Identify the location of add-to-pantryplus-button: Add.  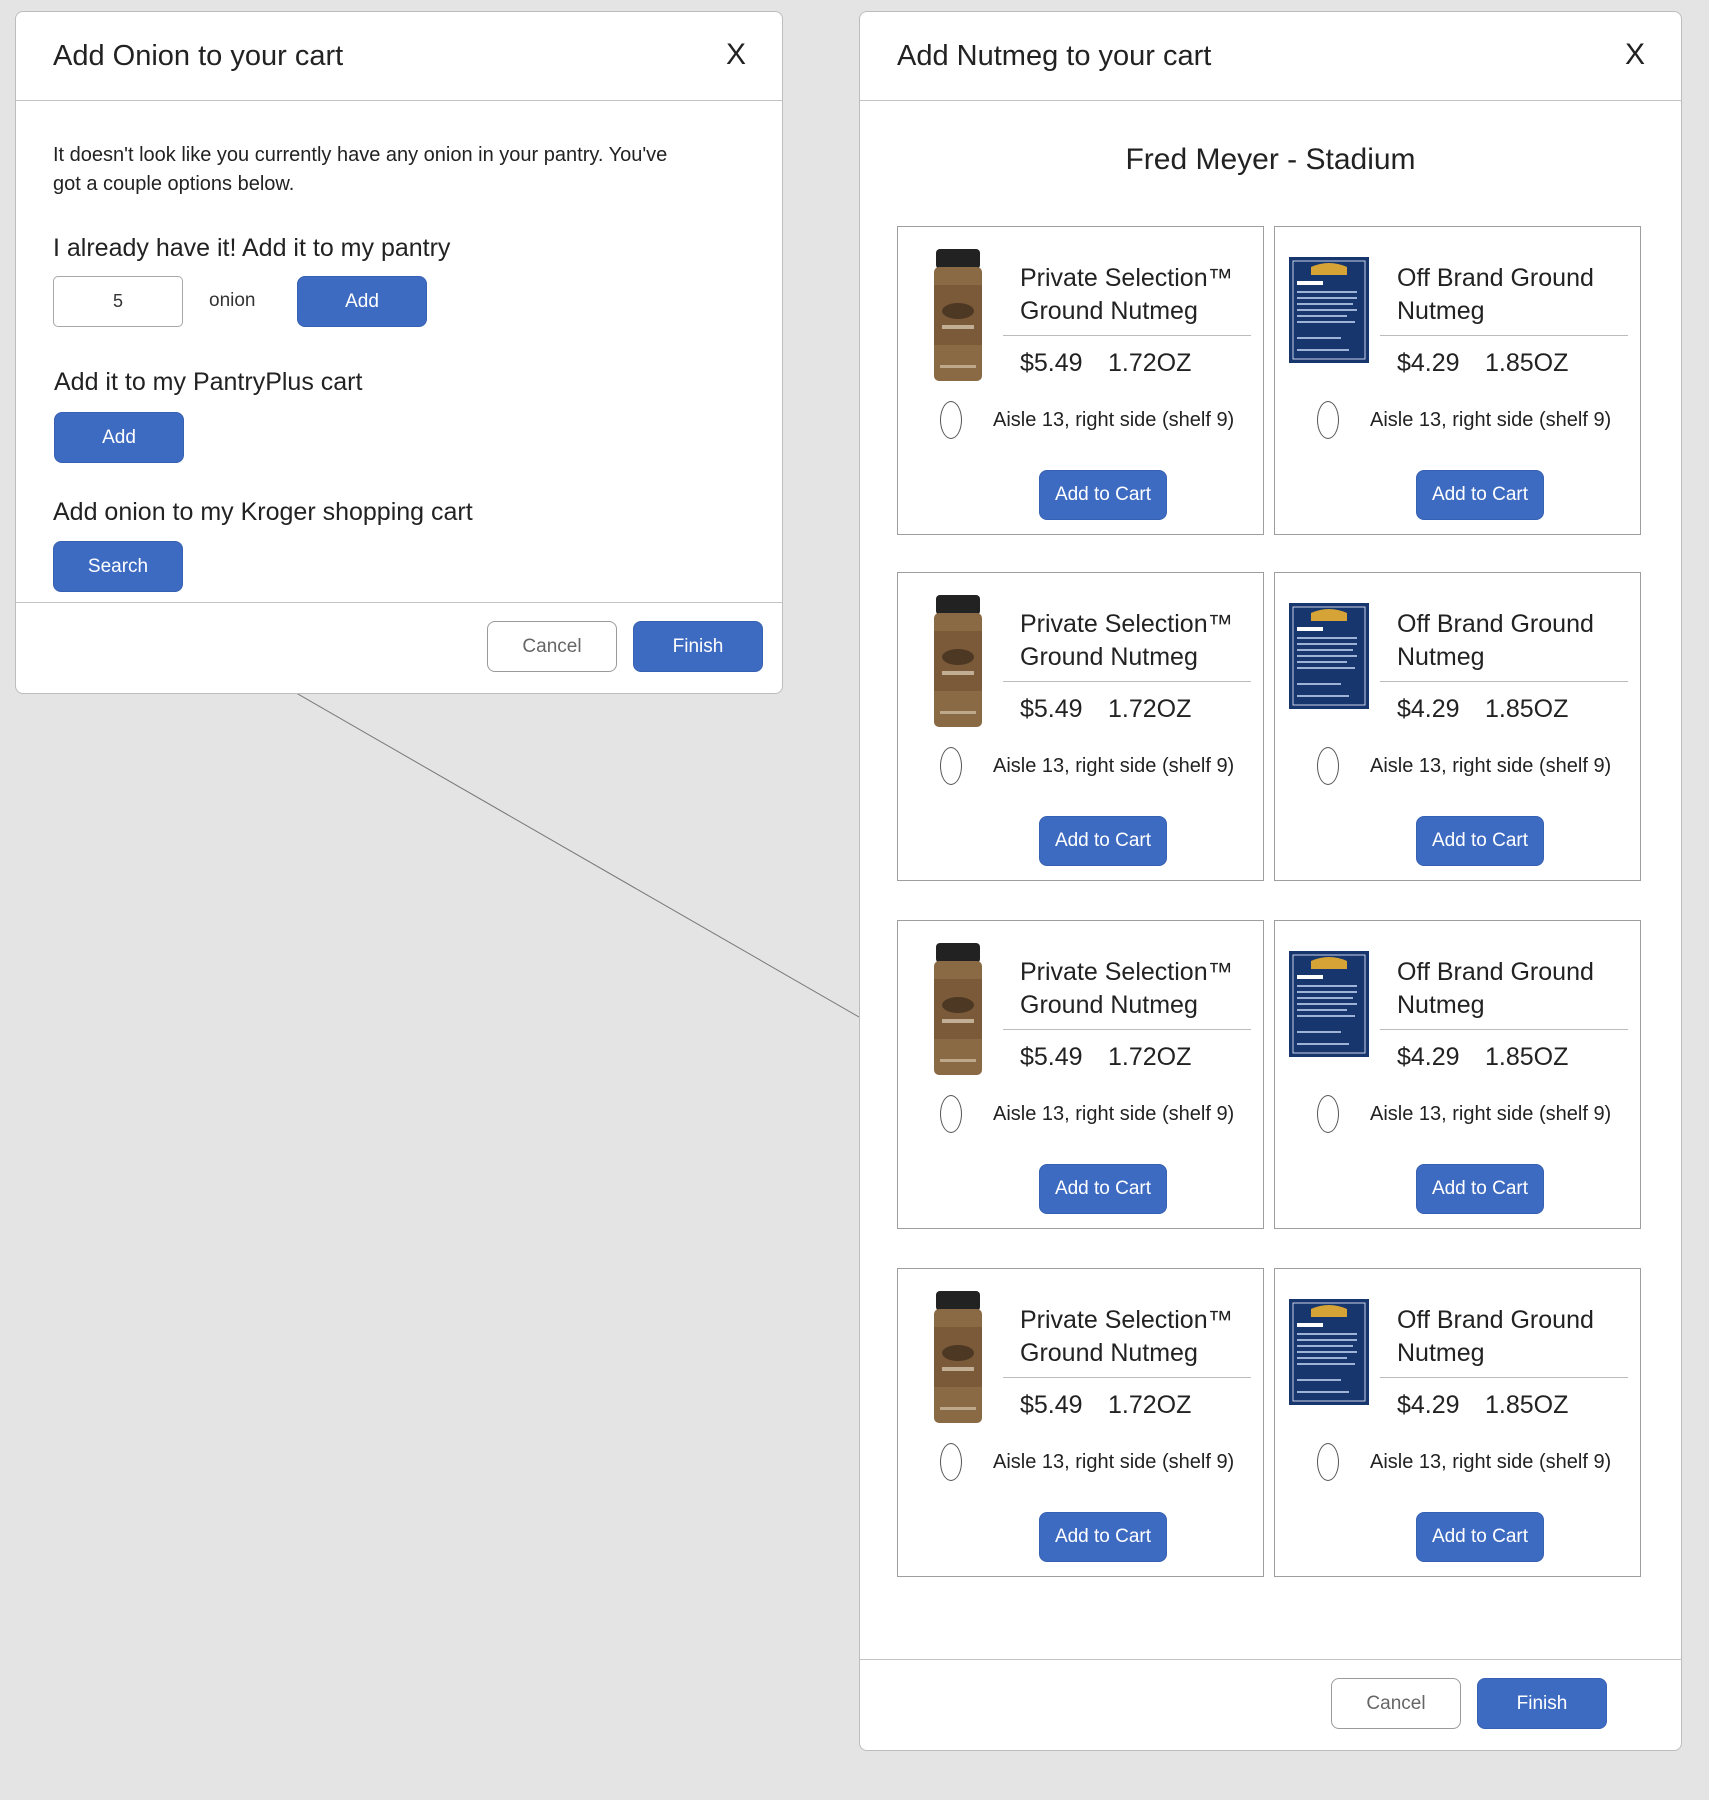
(119, 437).